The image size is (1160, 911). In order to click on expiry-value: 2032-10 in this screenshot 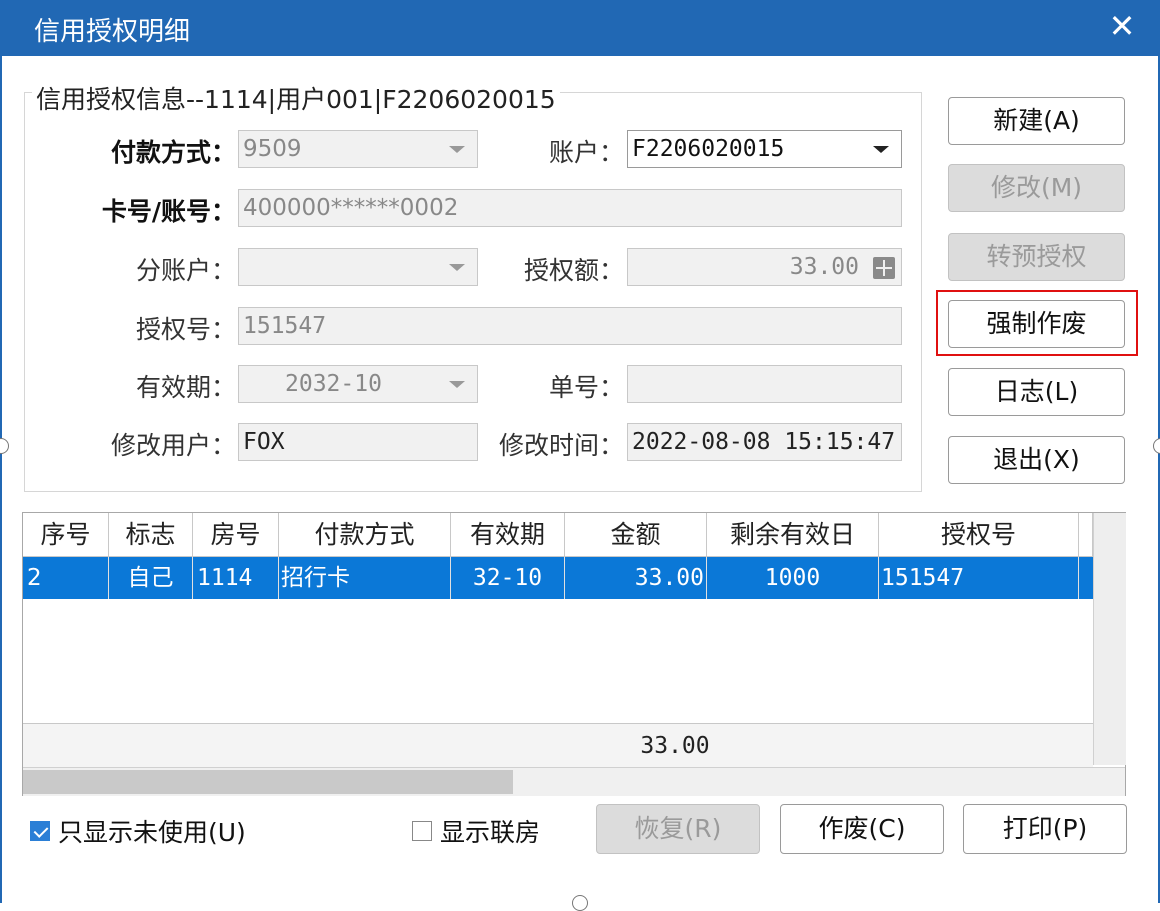, I will do `click(333, 384)`.